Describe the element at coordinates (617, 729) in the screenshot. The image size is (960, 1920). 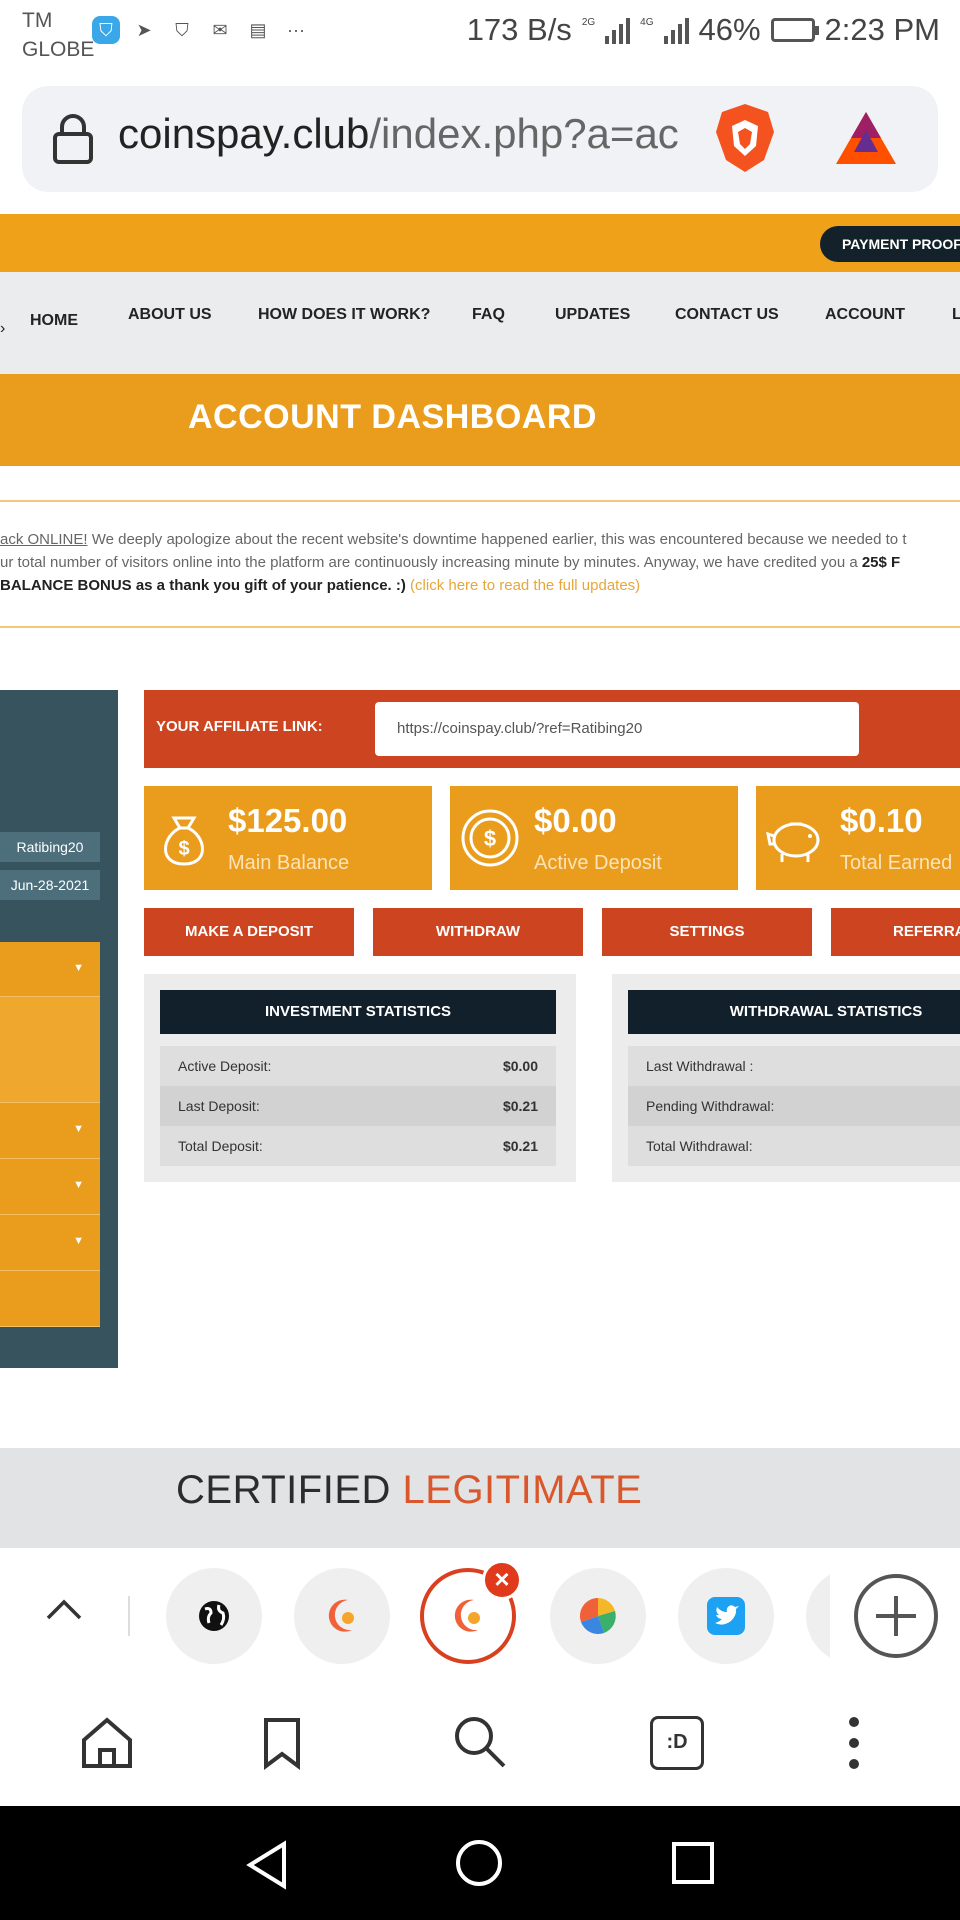
I see `affiliate-link-field: https://coinspay.club/?ref=Ratibing20` at that location.